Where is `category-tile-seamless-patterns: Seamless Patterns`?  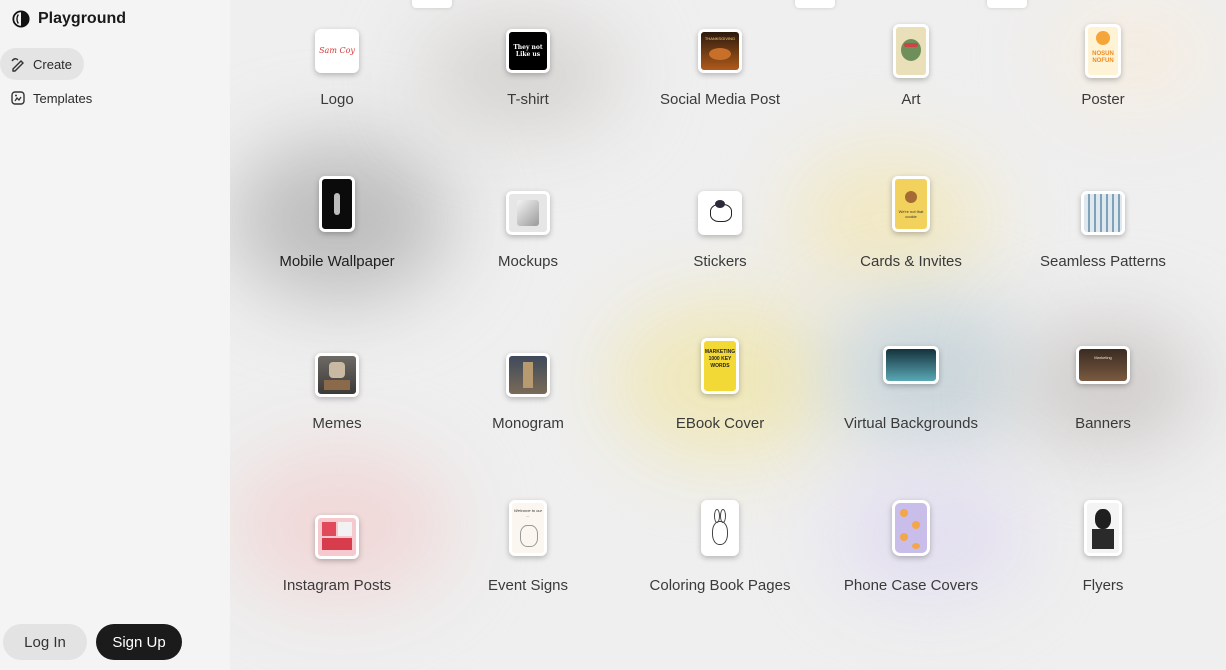
category-tile-seamless-patterns: Seamless Patterns is located at coordinates (1103, 231).